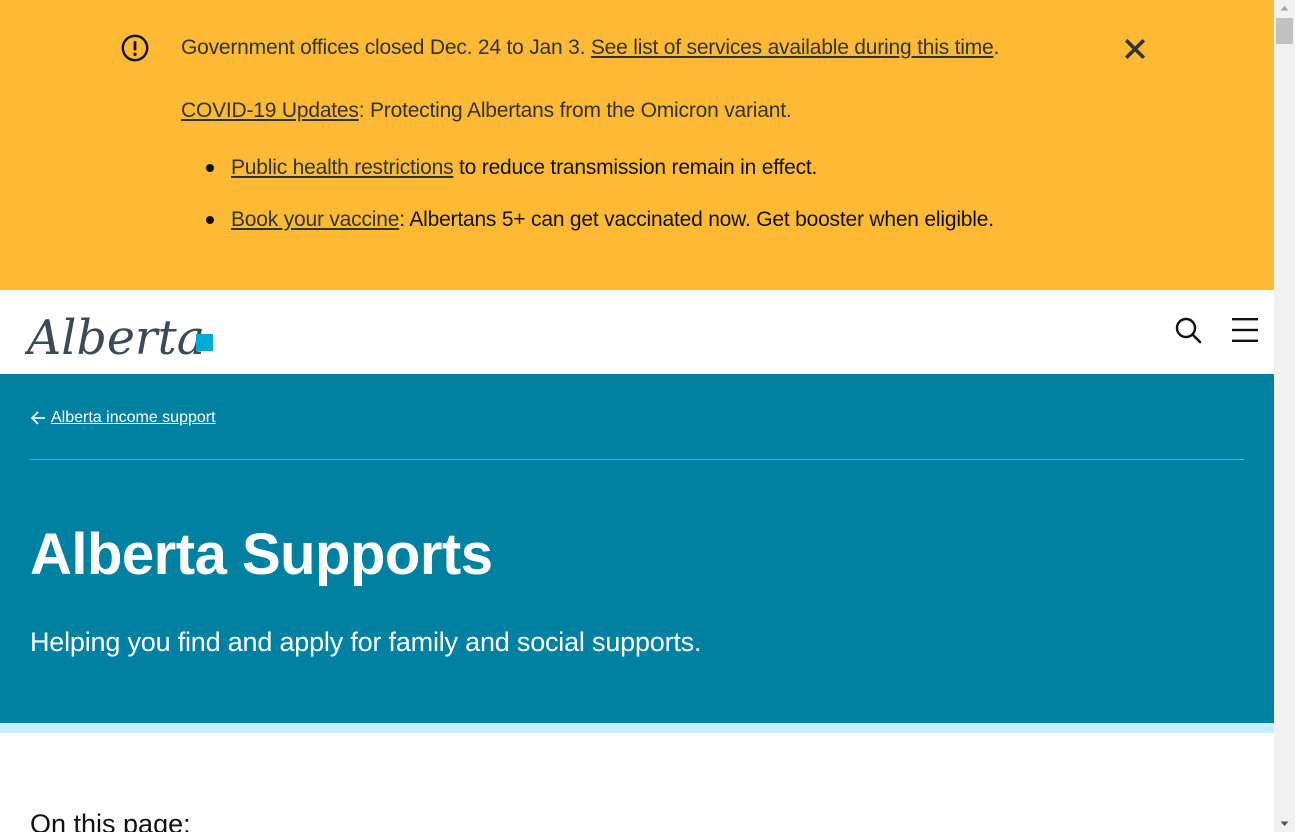 The width and height of the screenshot is (1295, 832). I want to click on list-item-text: to reduce transmission remain in effect., so click(635, 167).